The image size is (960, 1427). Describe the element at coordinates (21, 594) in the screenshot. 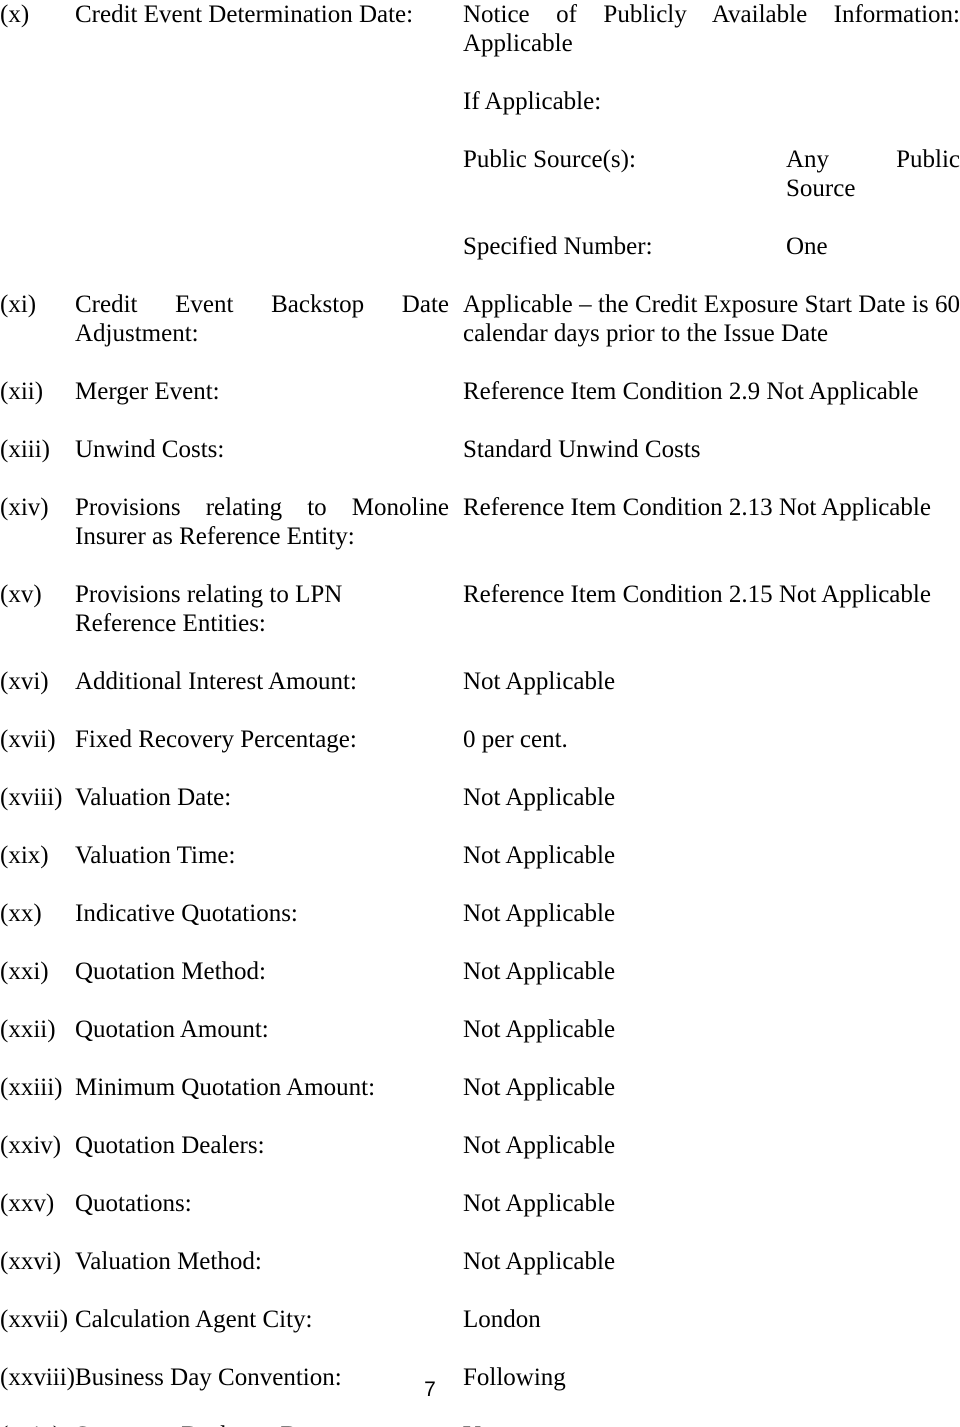

I see `term-numeral: (xv)` at that location.